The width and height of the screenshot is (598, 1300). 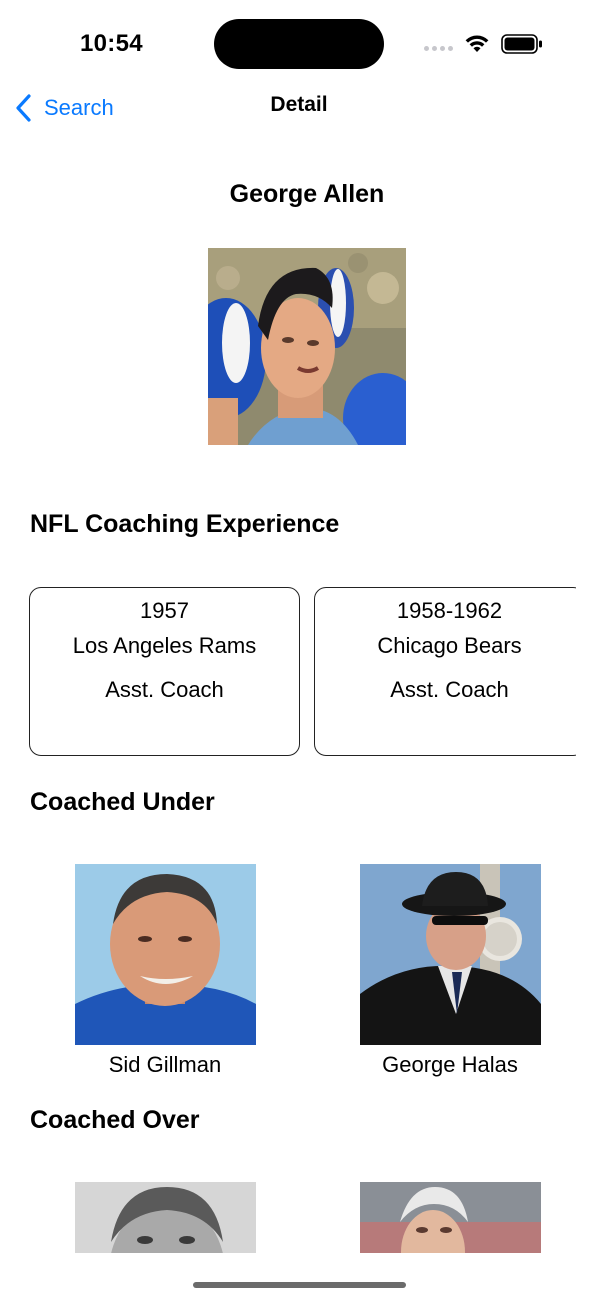 I want to click on wifi-icon, so click(x=477, y=43).